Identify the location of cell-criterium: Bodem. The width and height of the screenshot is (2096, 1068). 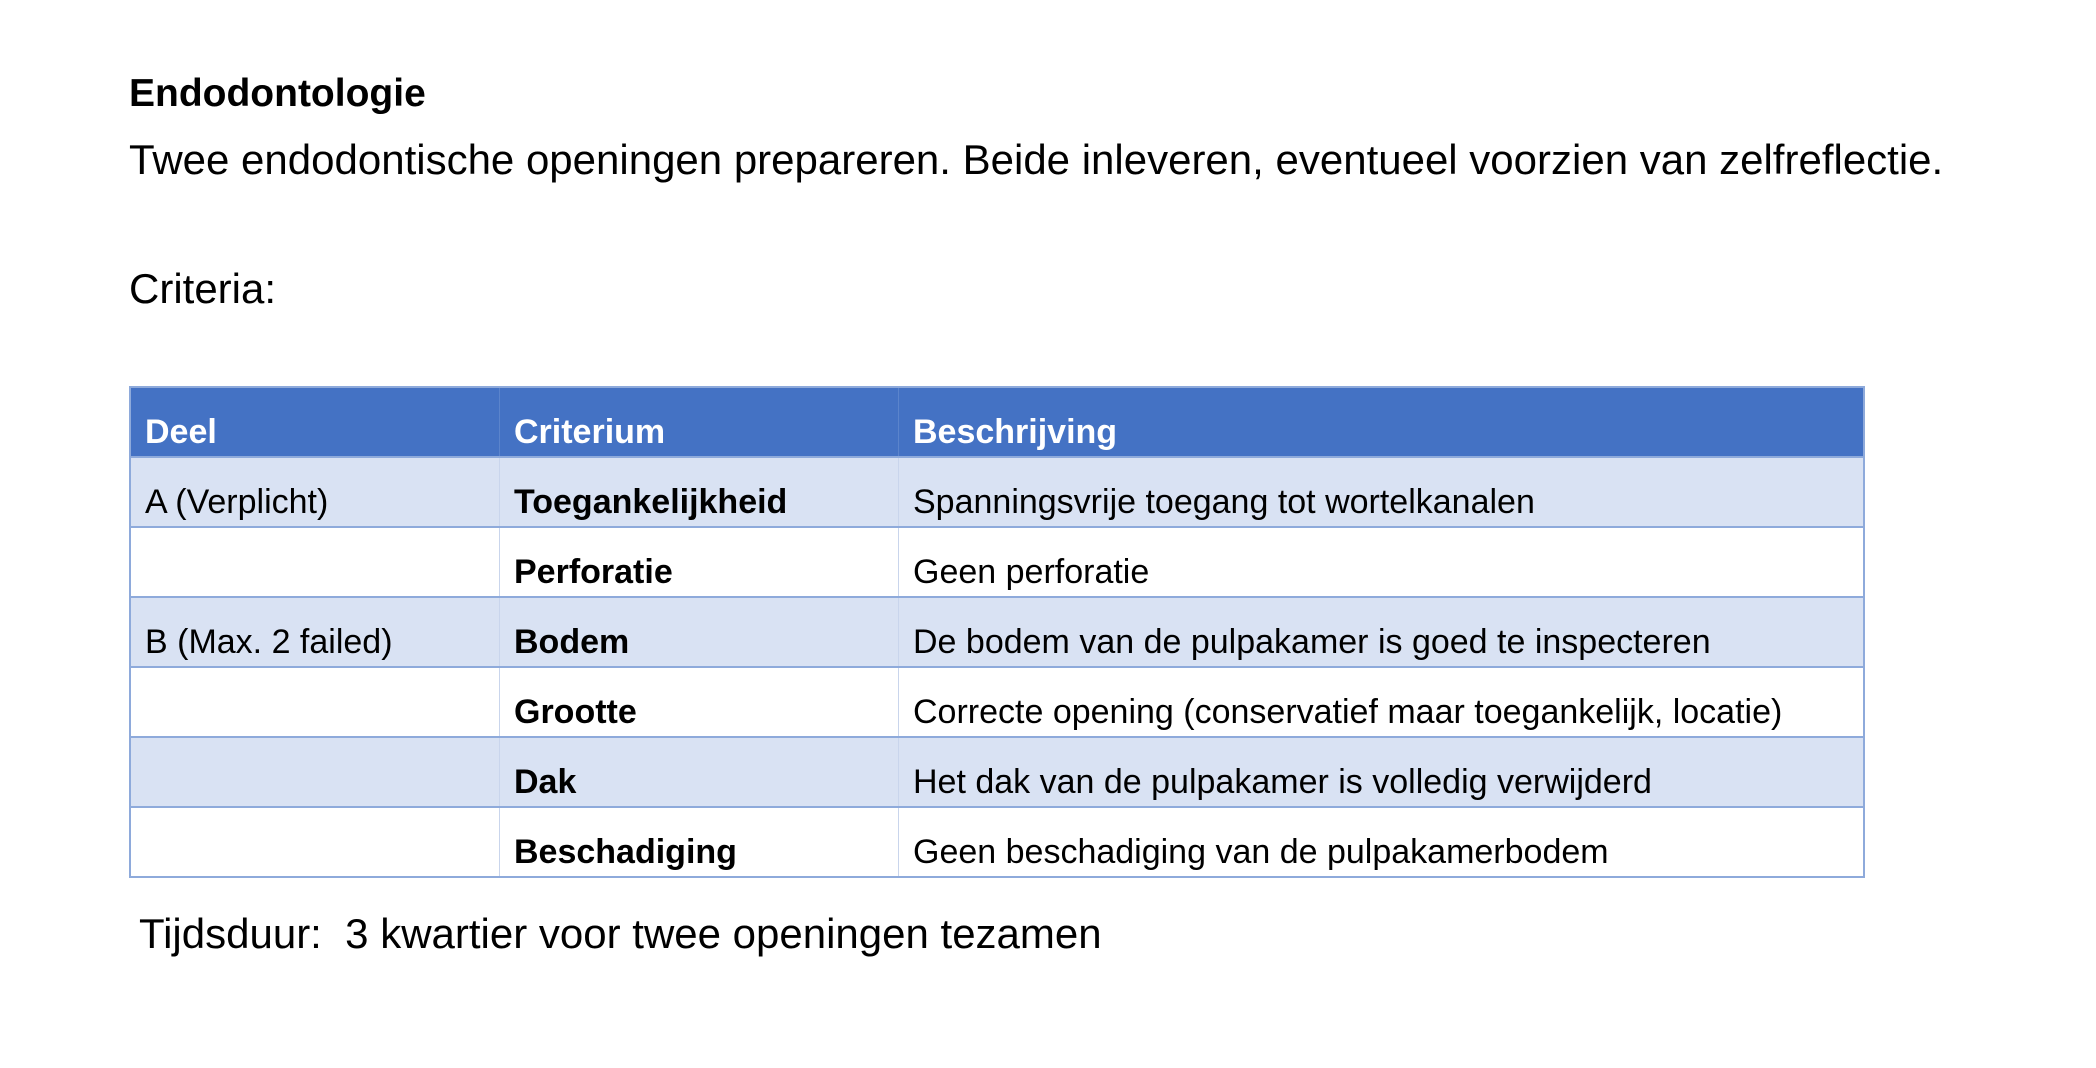
(699, 631).